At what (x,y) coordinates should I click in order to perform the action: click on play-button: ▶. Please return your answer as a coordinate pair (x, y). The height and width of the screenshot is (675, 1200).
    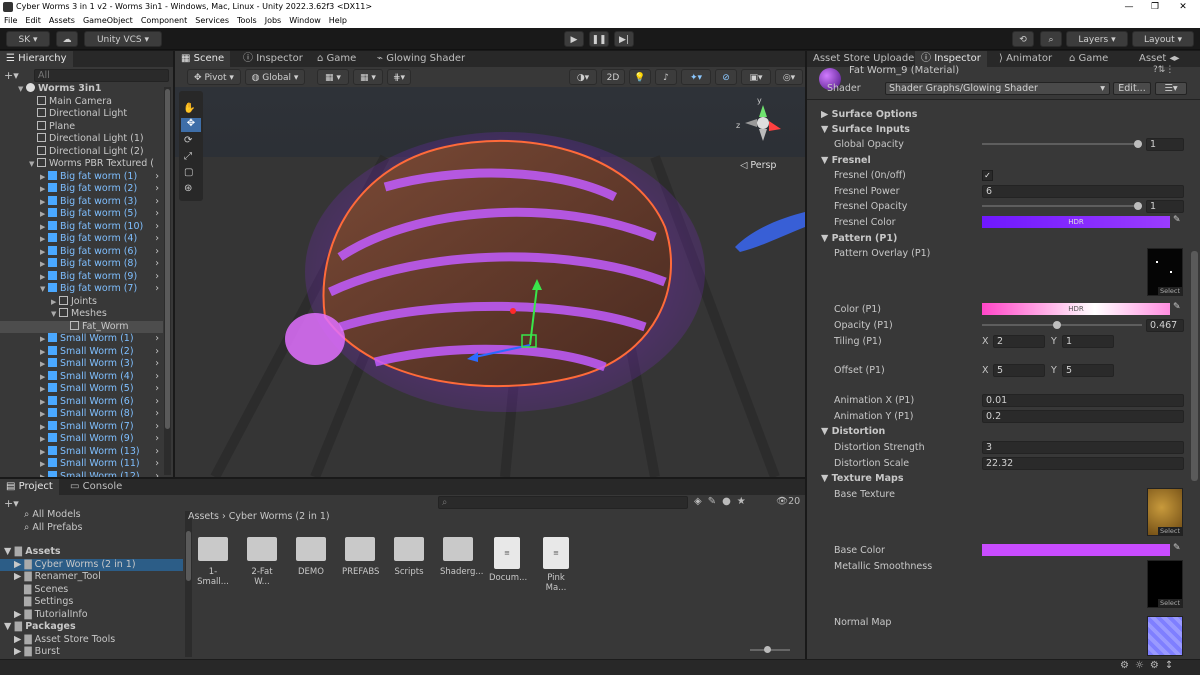
    Looking at the image, I should click on (574, 39).